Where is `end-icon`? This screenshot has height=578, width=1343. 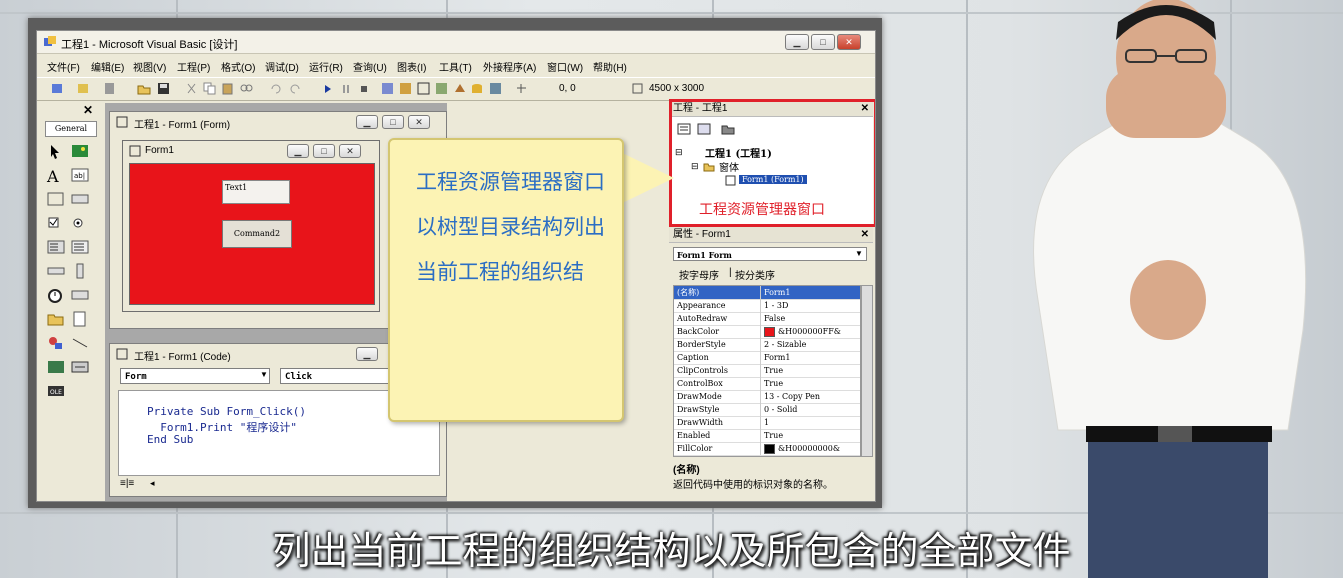 end-icon is located at coordinates (364, 88).